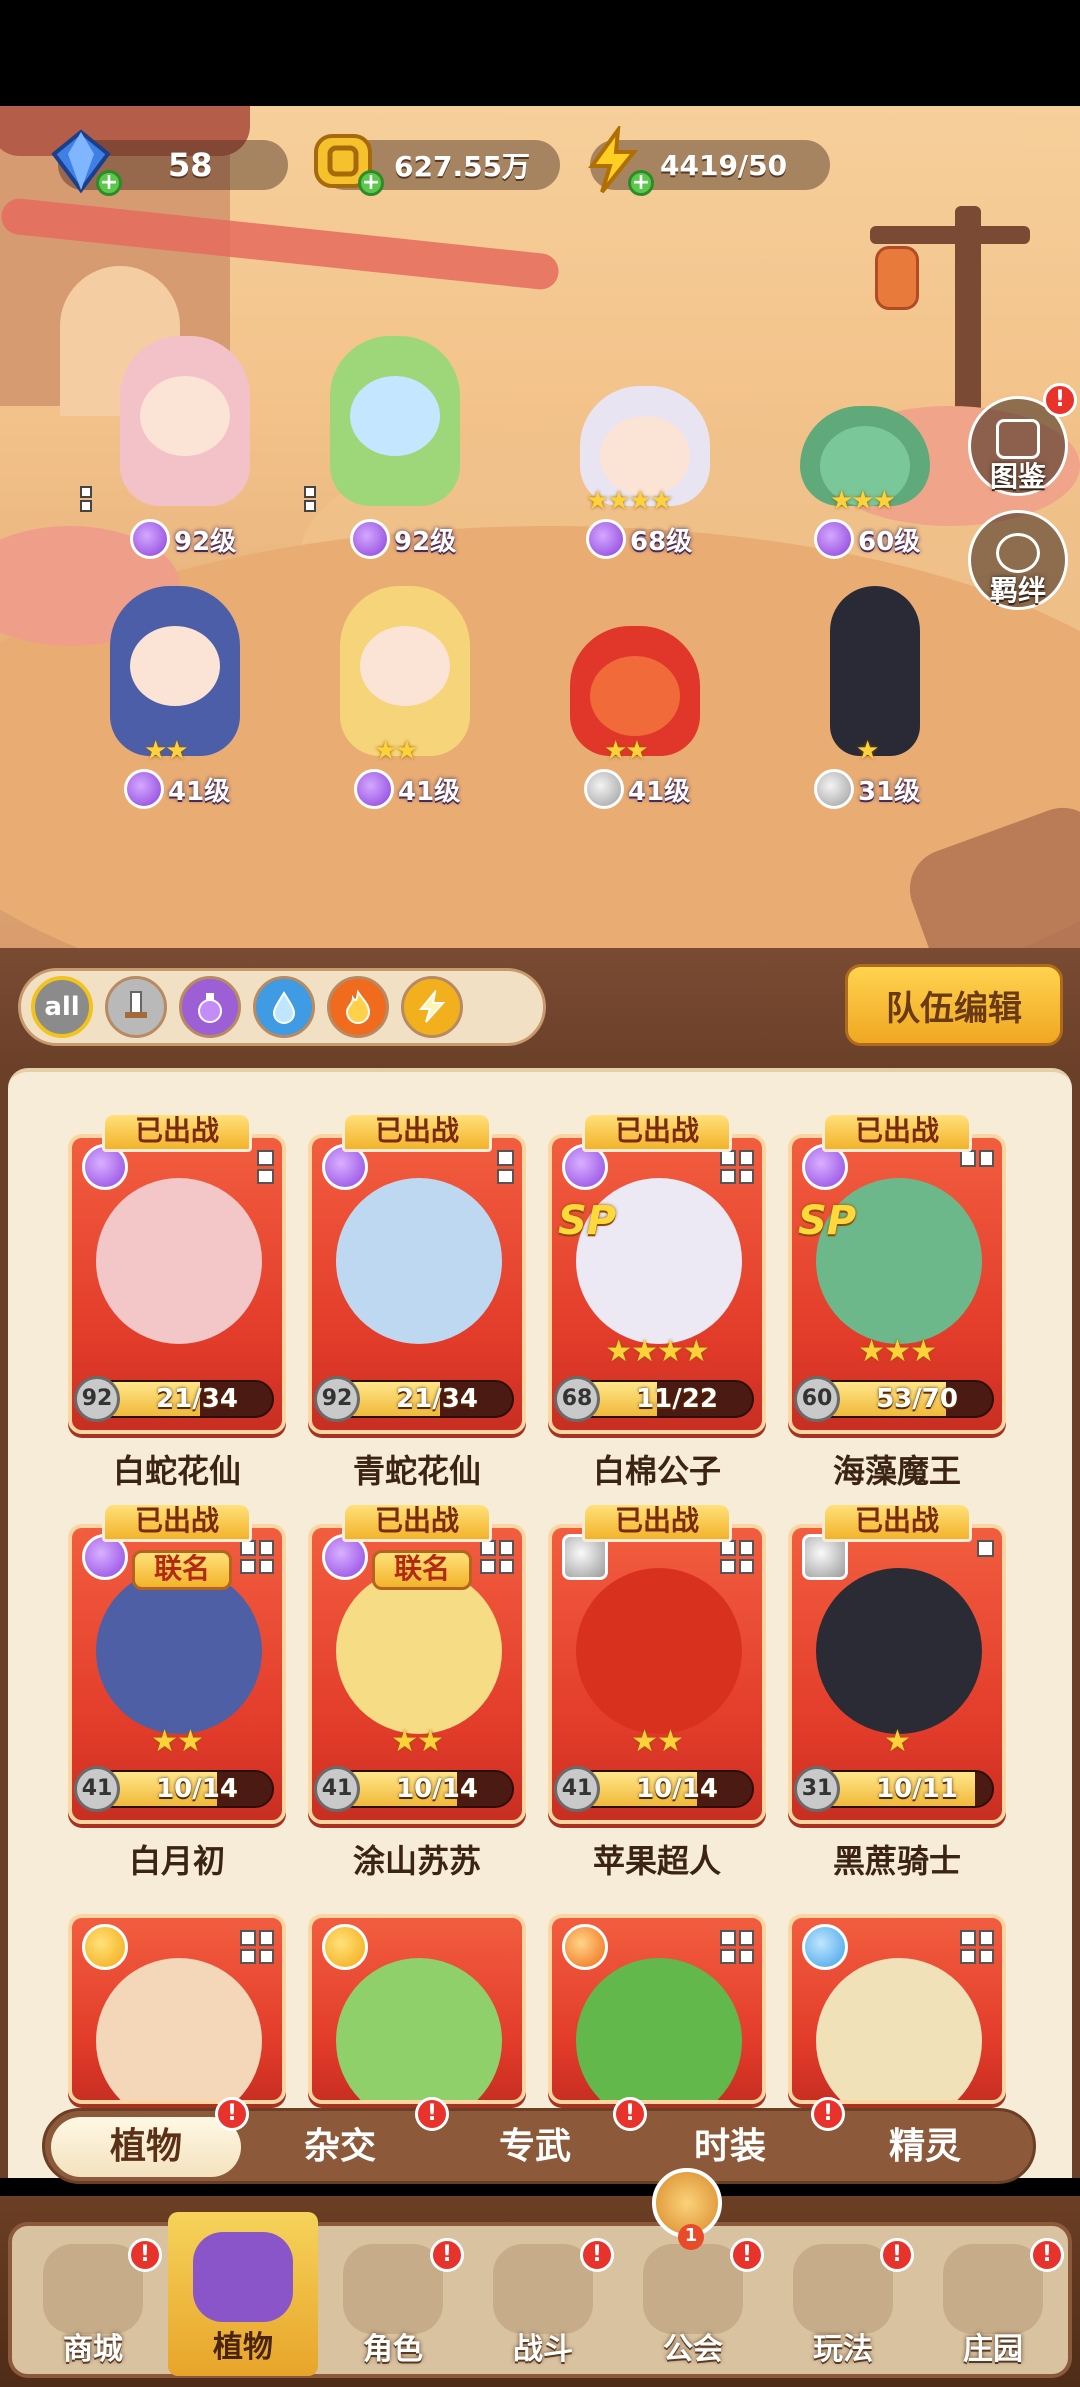 The width and height of the screenshot is (1080, 2387). Describe the element at coordinates (897, 1674) in the screenshot. I see `hero-card: ★ 10/11 31` at that location.